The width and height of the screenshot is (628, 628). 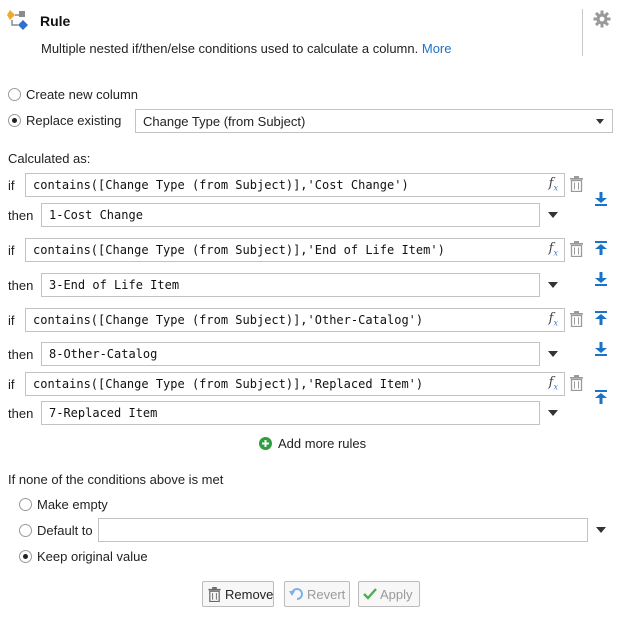 I want to click on revert-button-label: Revert, so click(x=326, y=594).